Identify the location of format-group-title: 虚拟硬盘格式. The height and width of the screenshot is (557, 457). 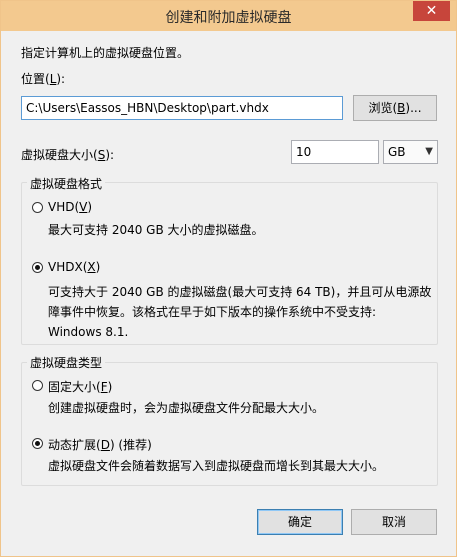
(66, 183).